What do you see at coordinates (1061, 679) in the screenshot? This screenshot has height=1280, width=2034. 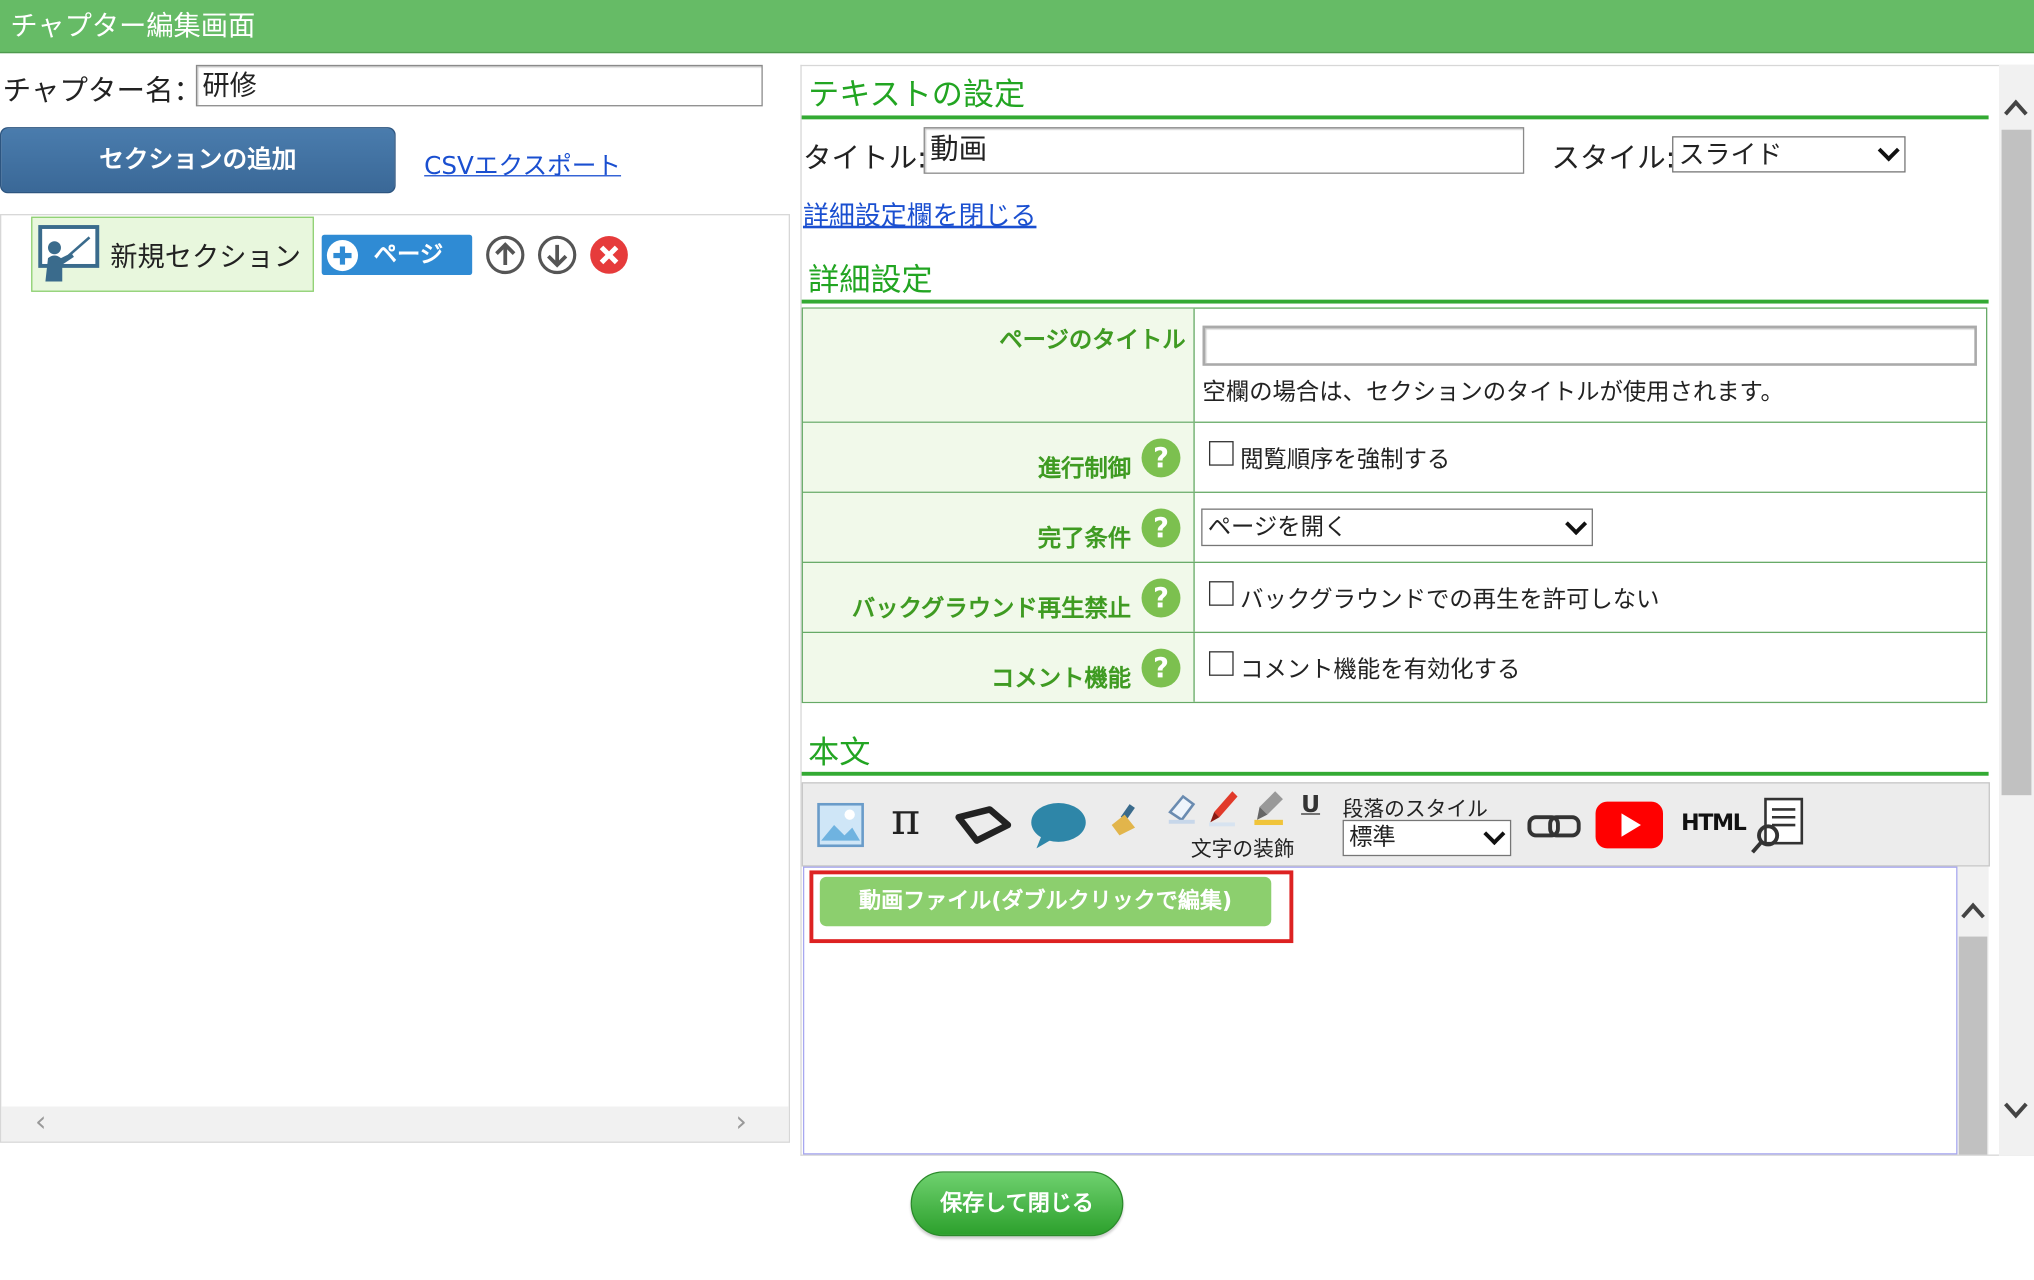 I see `comment-feature-label: コメント機能` at bounding box center [1061, 679].